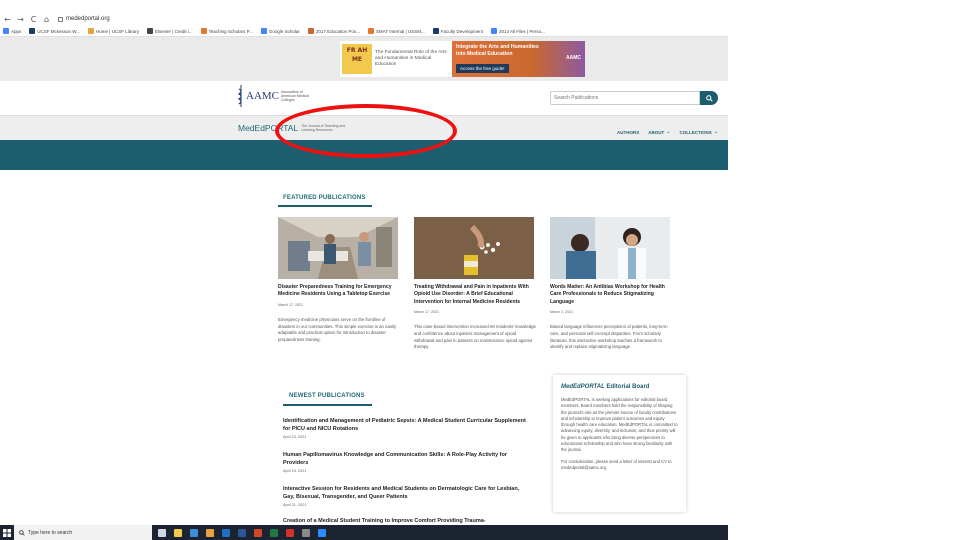 The height and width of the screenshot is (540, 960). Describe the element at coordinates (117, 31) in the screenshot. I see `bookmark-label: Home | UCSF Library` at that location.